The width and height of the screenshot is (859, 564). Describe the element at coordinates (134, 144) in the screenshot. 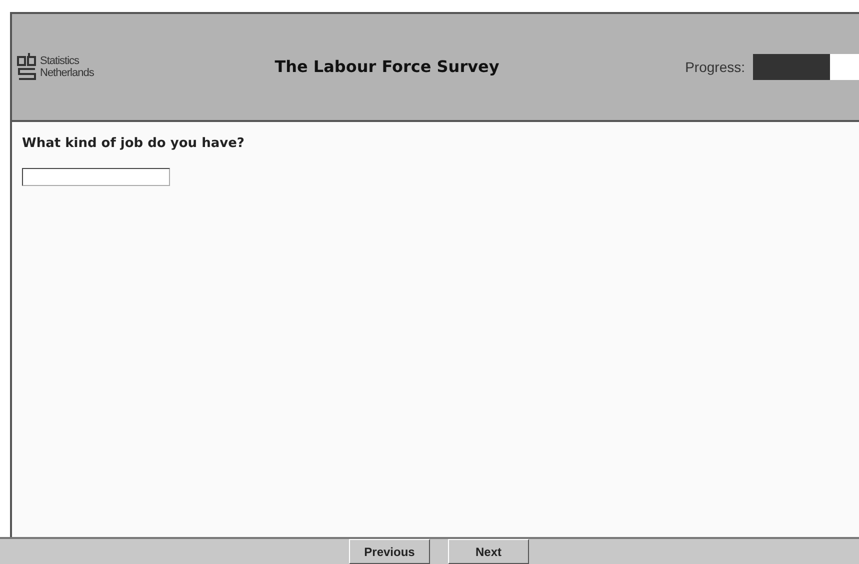

I see `question-text: What kind of job do you have?` at that location.